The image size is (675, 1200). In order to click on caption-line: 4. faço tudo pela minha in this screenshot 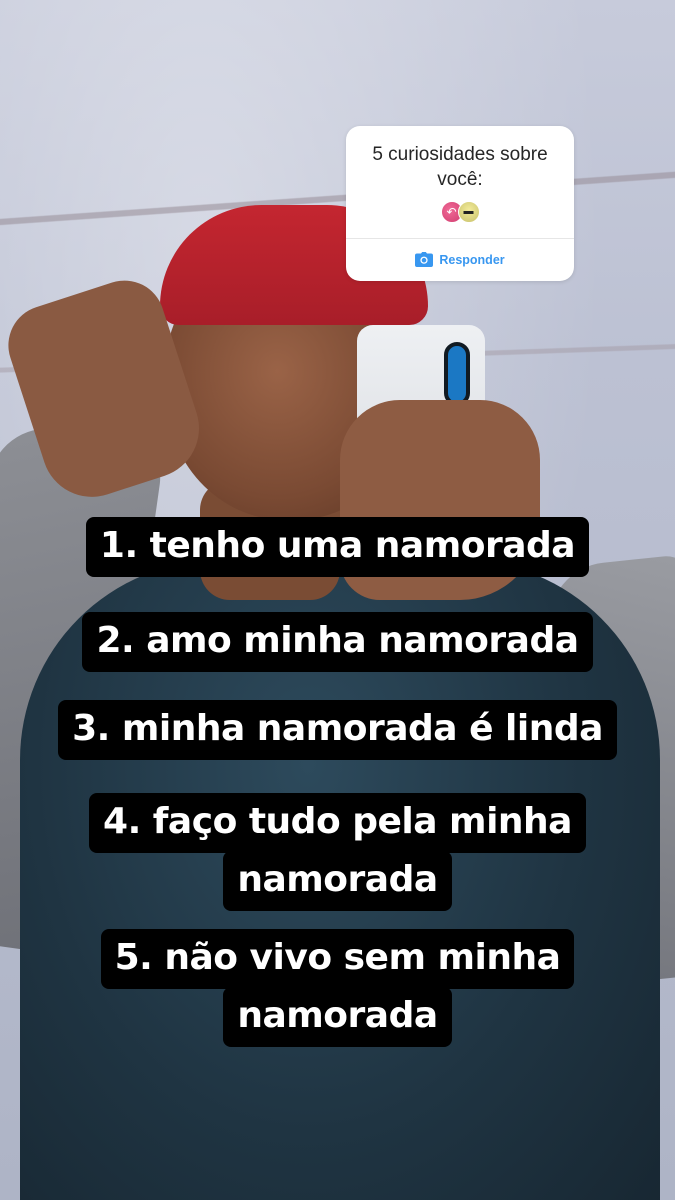, I will do `click(337, 823)`.